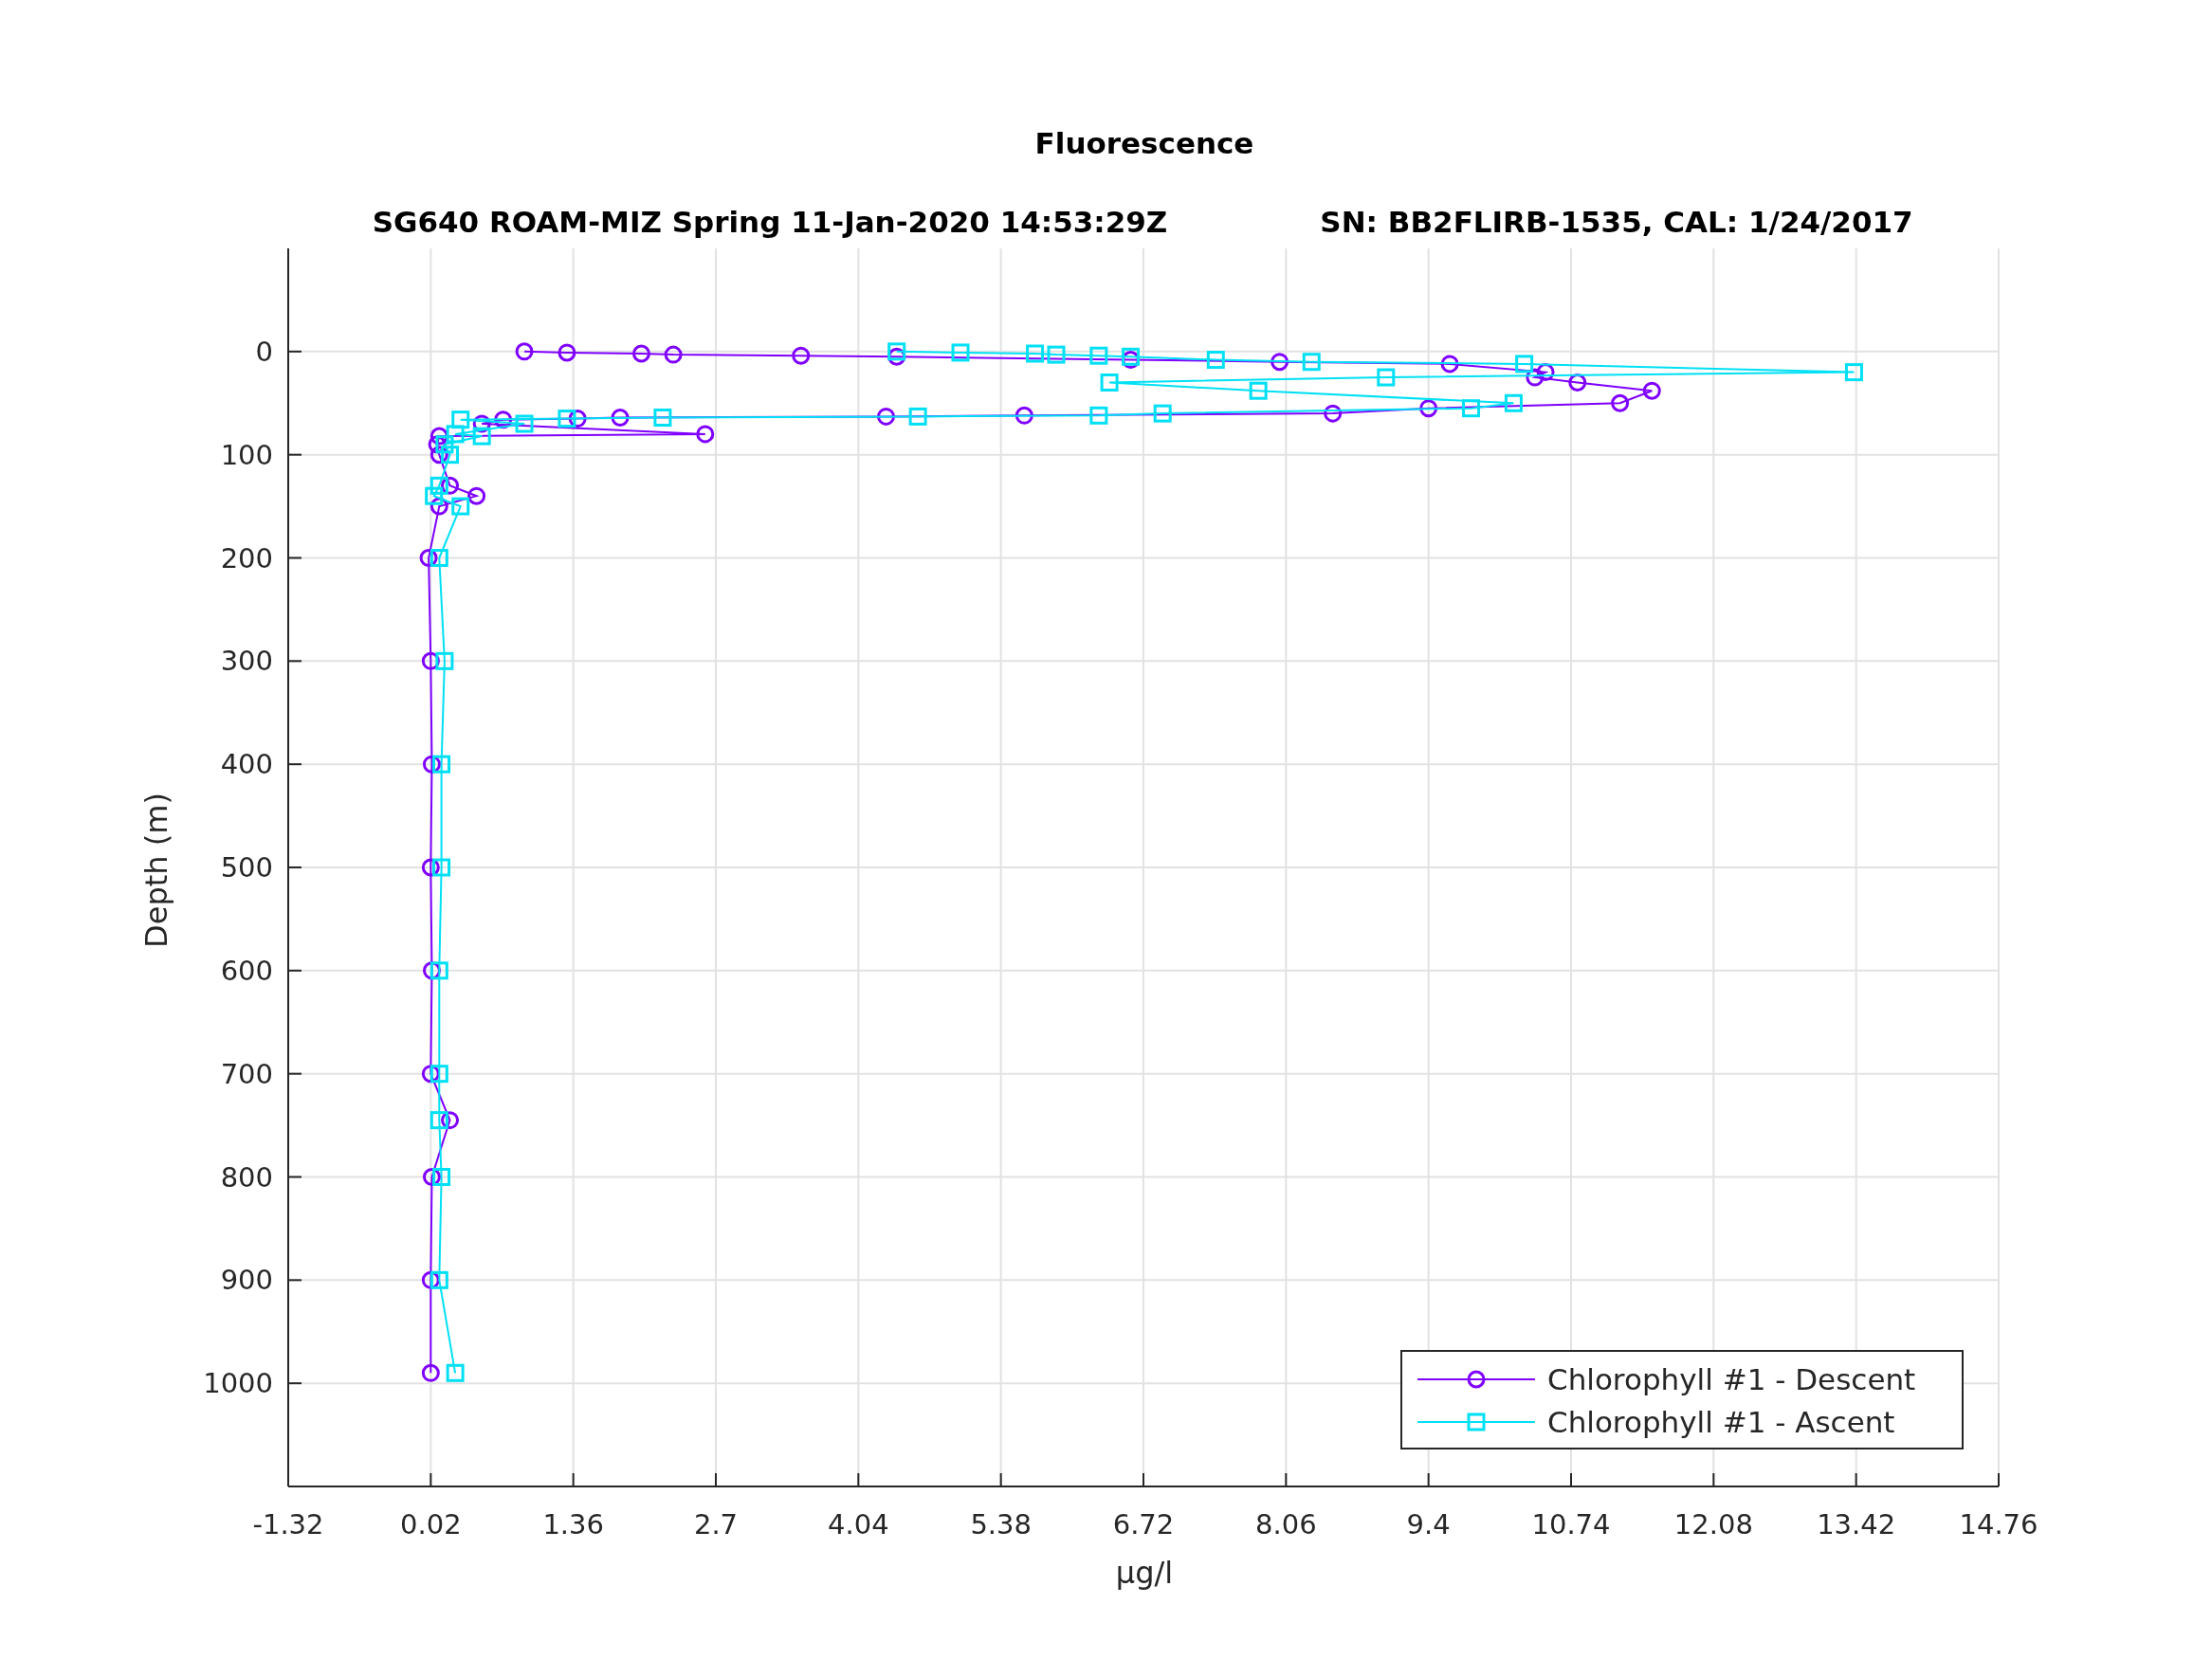 This screenshot has width=2212, height=1659. Describe the element at coordinates (246, 661) in the screenshot. I see `y-tick-label: 300` at that location.